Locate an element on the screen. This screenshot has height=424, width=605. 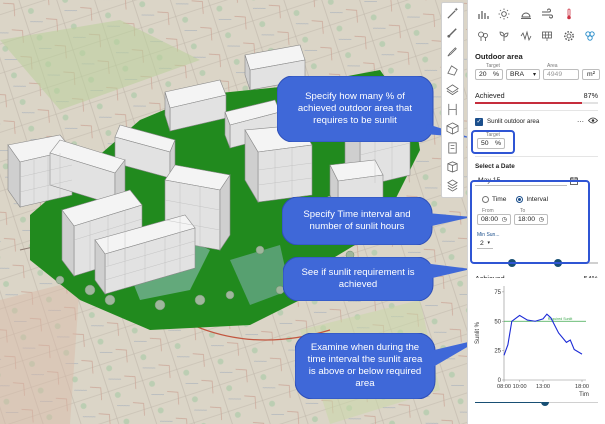
analysis-solar is located at coordinates (548, 36).